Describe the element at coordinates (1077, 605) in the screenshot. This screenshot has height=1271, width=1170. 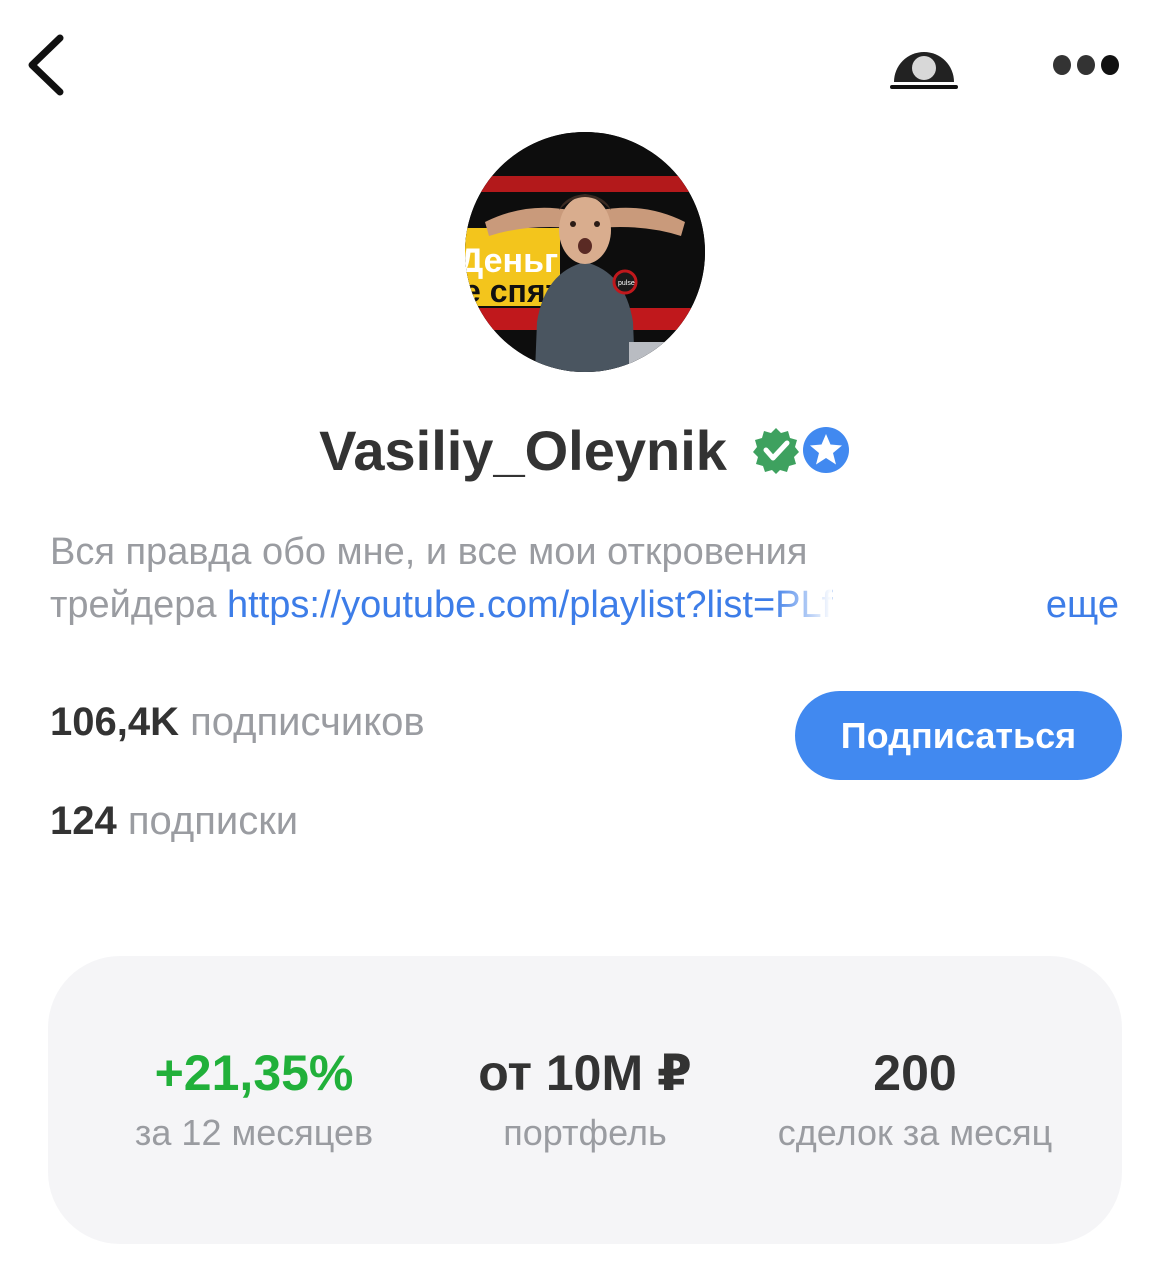
I see `bio-more-link: еще` at that location.